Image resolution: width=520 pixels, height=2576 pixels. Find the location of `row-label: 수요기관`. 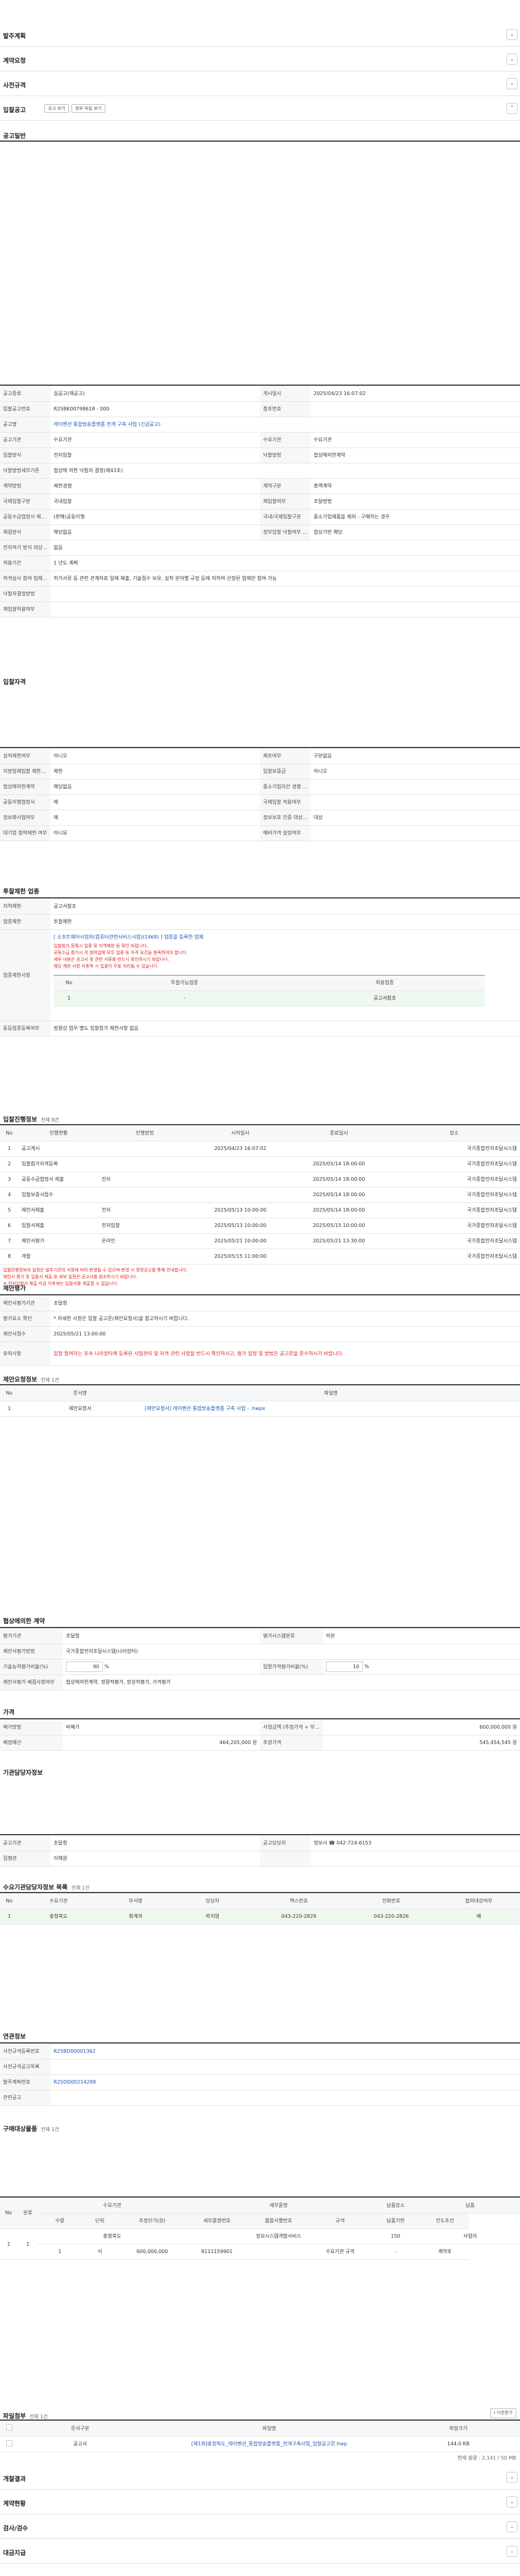

row-label: 수요기관 is located at coordinates (285, 440).